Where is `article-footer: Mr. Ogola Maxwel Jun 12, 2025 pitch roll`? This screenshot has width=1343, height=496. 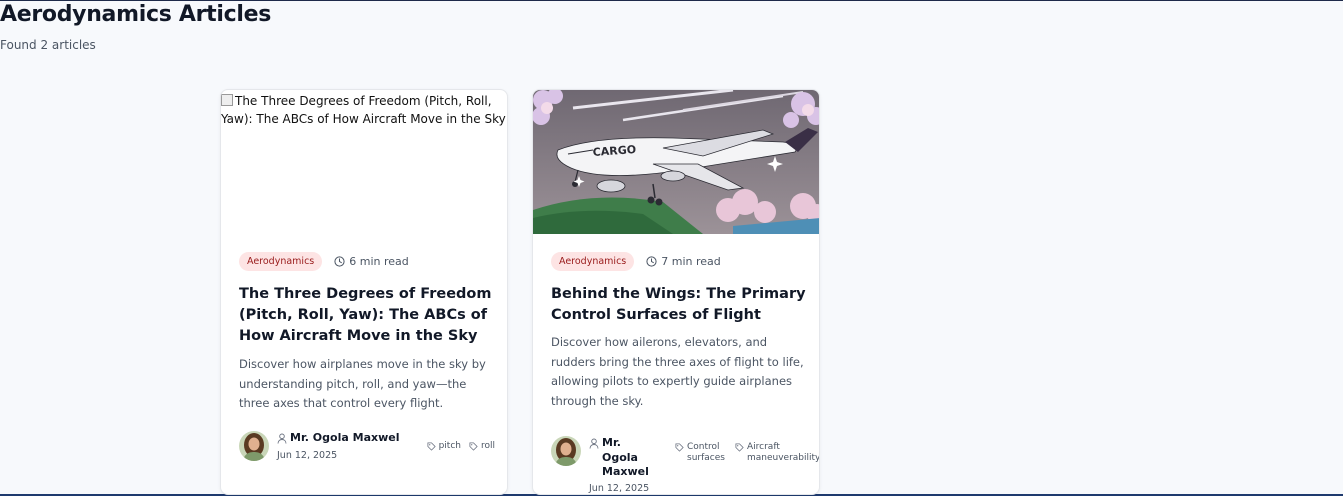 article-footer: Mr. Ogola Maxwel Jun 12, 2025 pitch roll is located at coordinates (367, 447).